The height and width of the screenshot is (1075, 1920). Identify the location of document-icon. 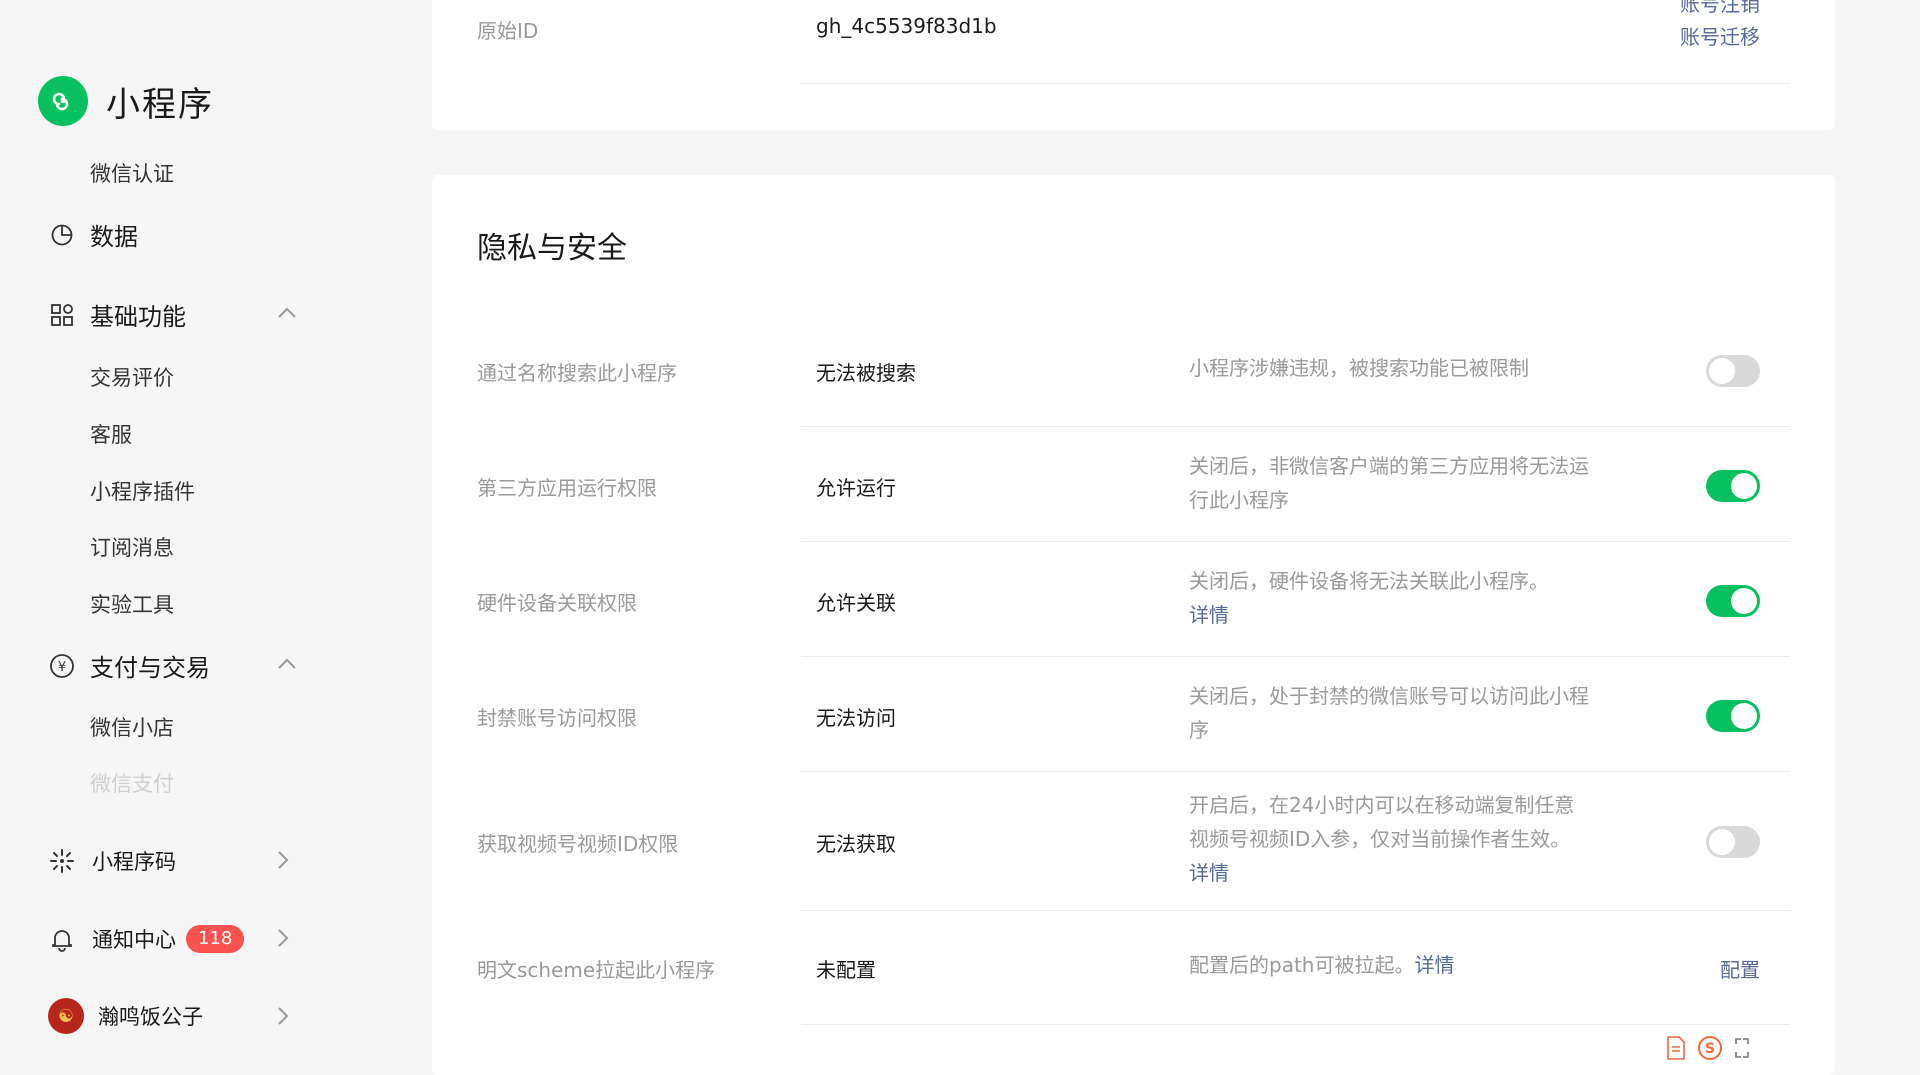
(1676, 1048).